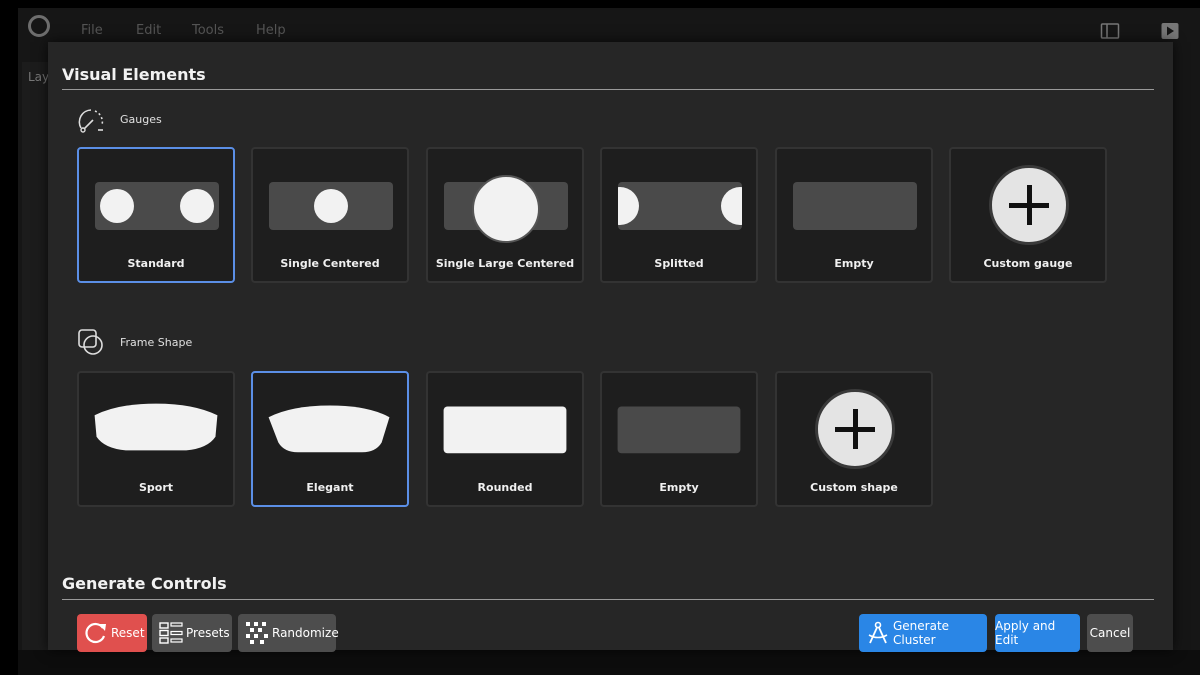 This screenshot has height=675, width=1200. I want to click on presets-button: Presets, so click(192, 633).